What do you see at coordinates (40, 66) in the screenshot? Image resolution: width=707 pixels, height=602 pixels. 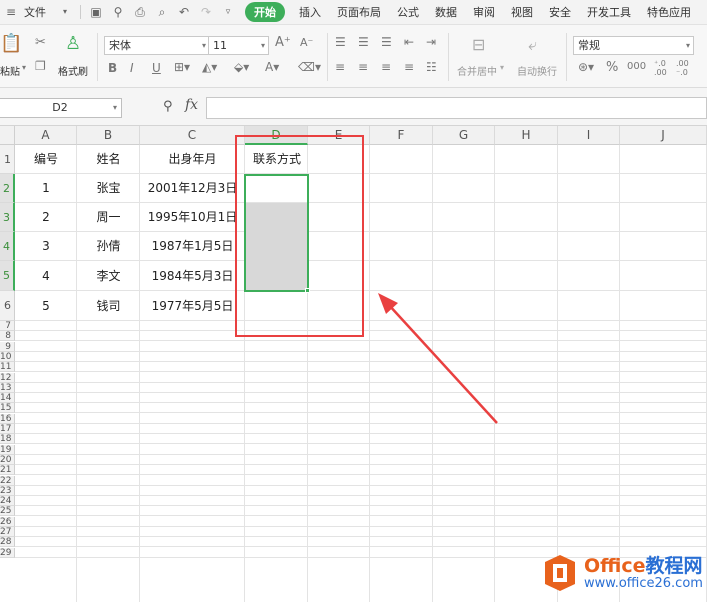 I see `copy-icon: ❐` at bounding box center [40, 66].